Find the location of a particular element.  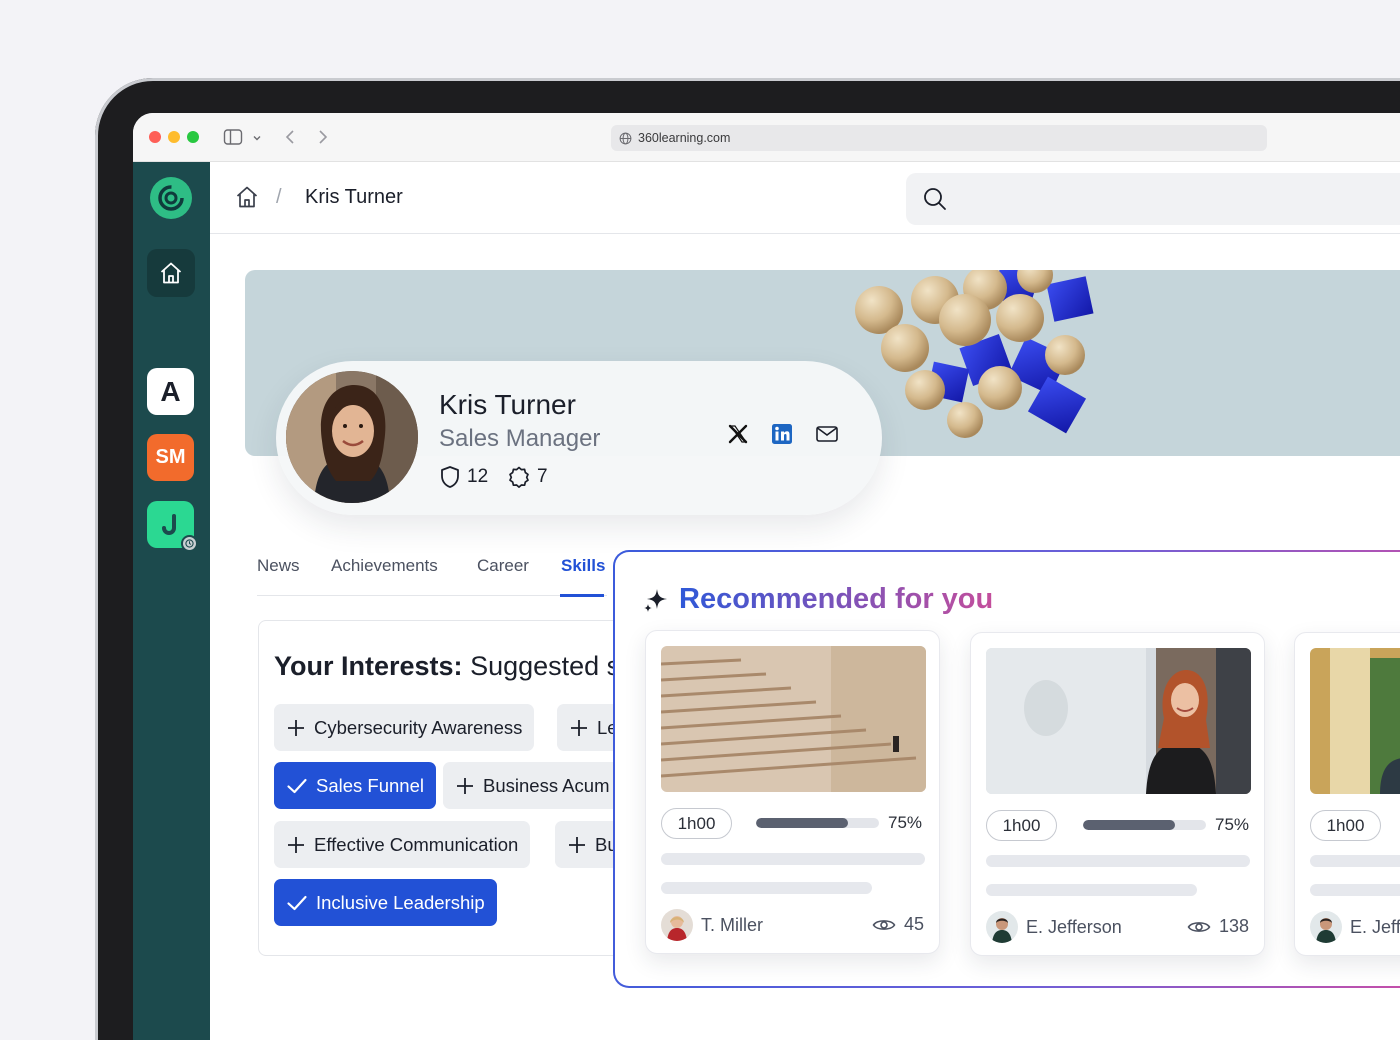

active-tab-indicator is located at coordinates (582, 595).